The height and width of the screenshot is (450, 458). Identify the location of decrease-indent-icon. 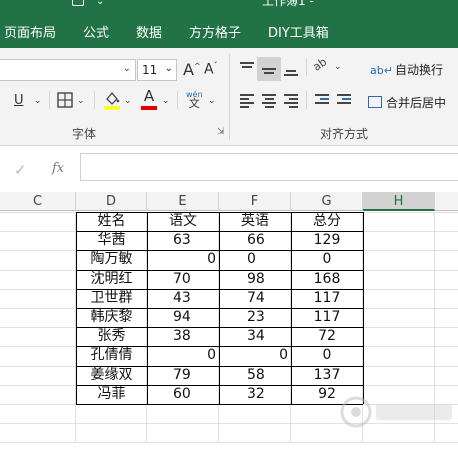
(323, 101).